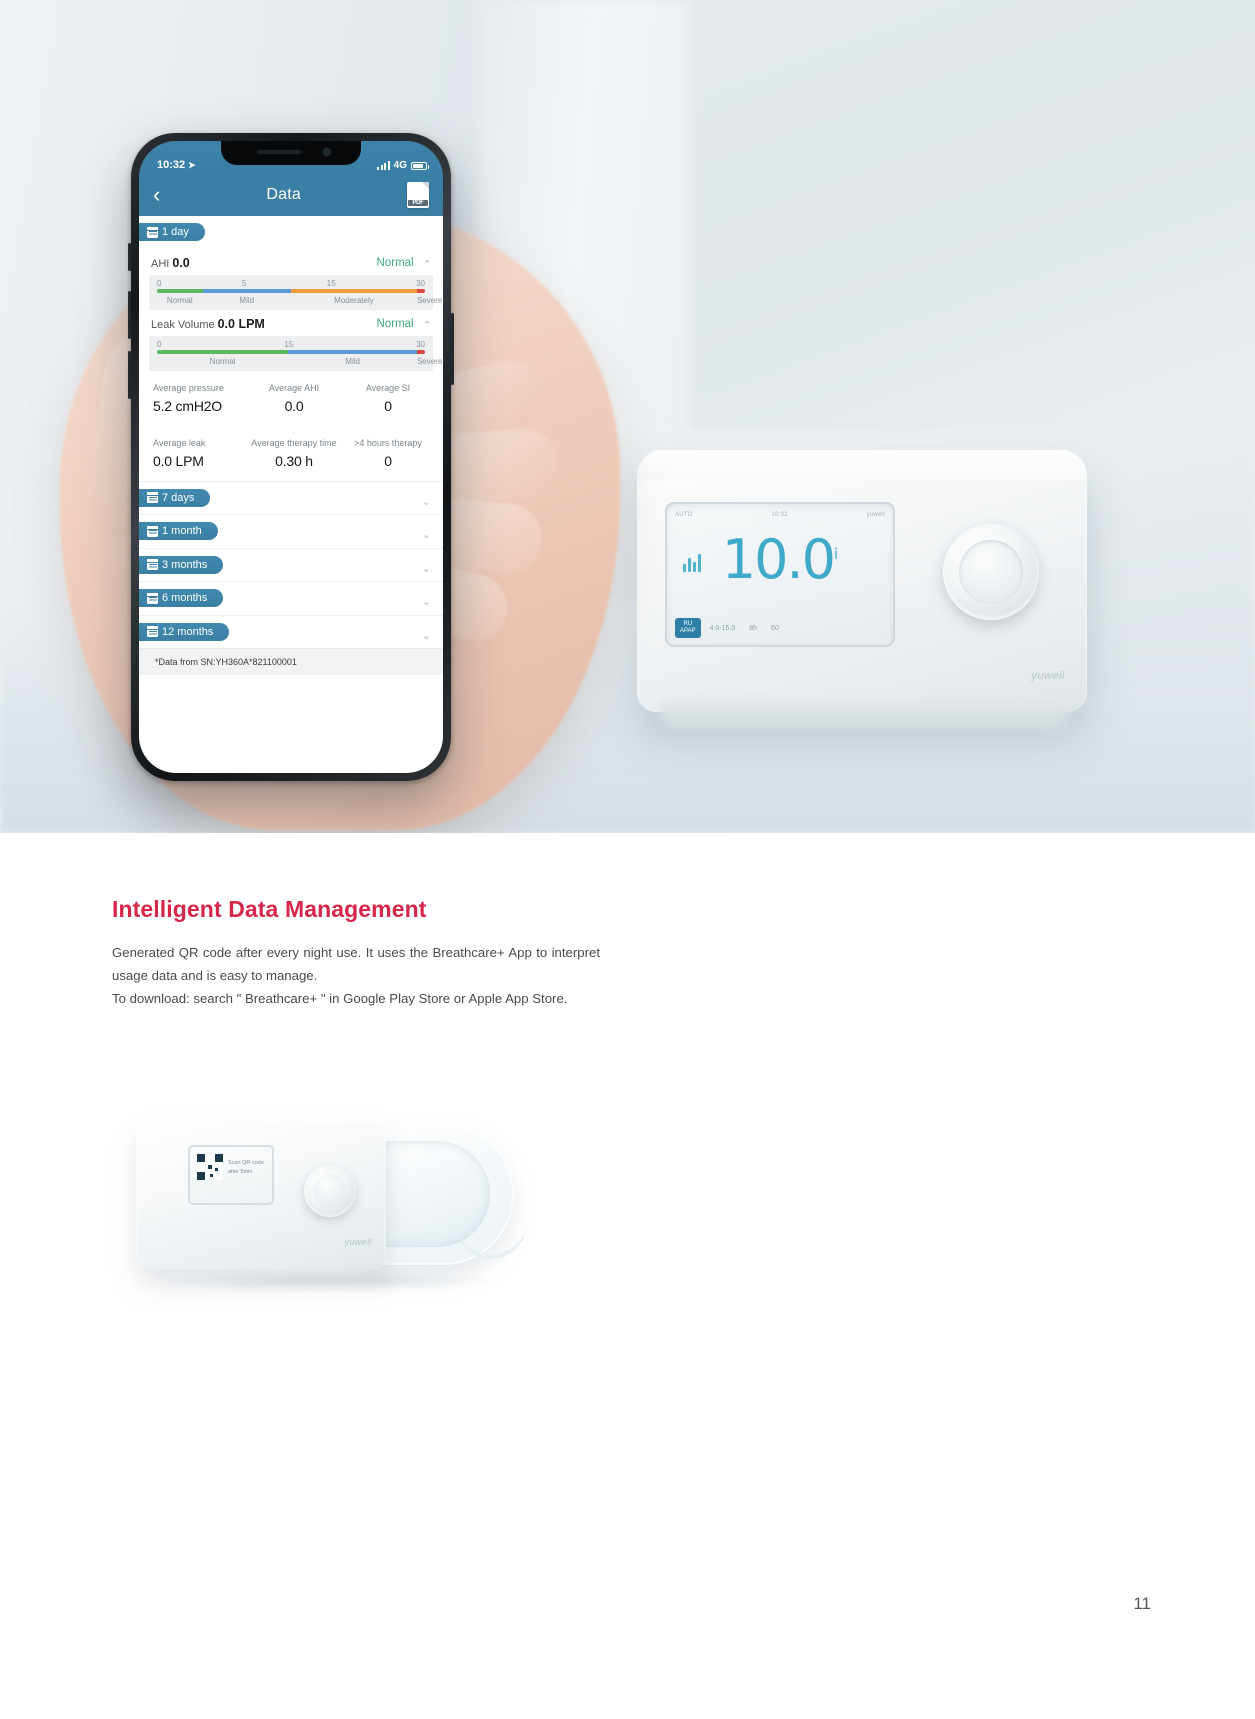  I want to click on page-title: Data, so click(283, 194).